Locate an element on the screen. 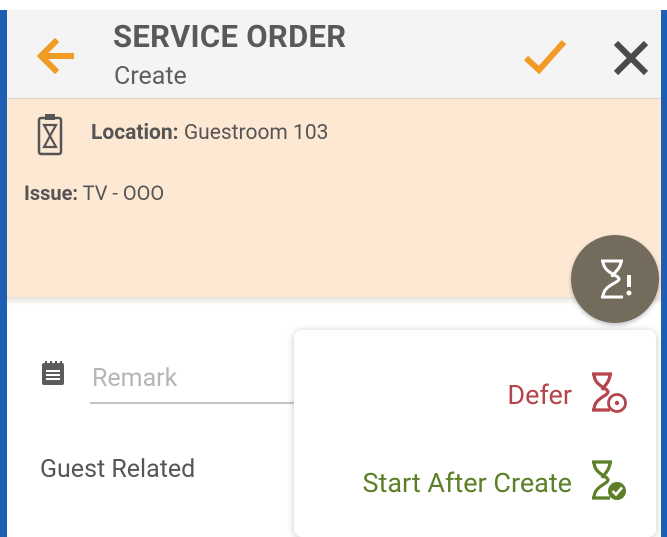 The width and height of the screenshot is (667, 537). window-frame-left is located at coordinates (3, 268).